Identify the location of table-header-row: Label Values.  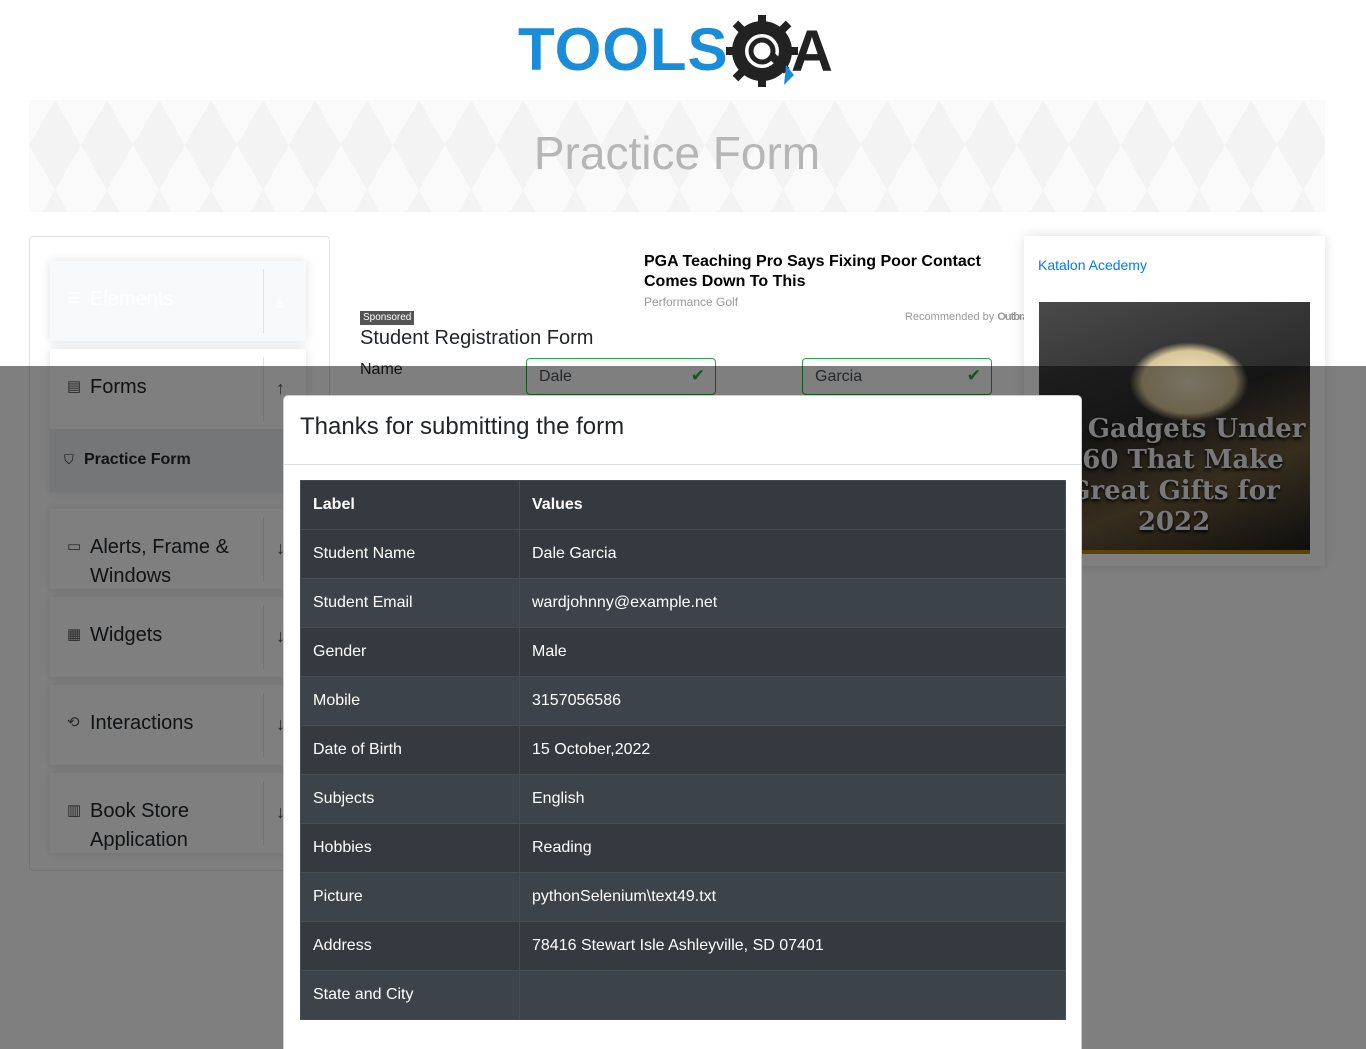
(683, 505).